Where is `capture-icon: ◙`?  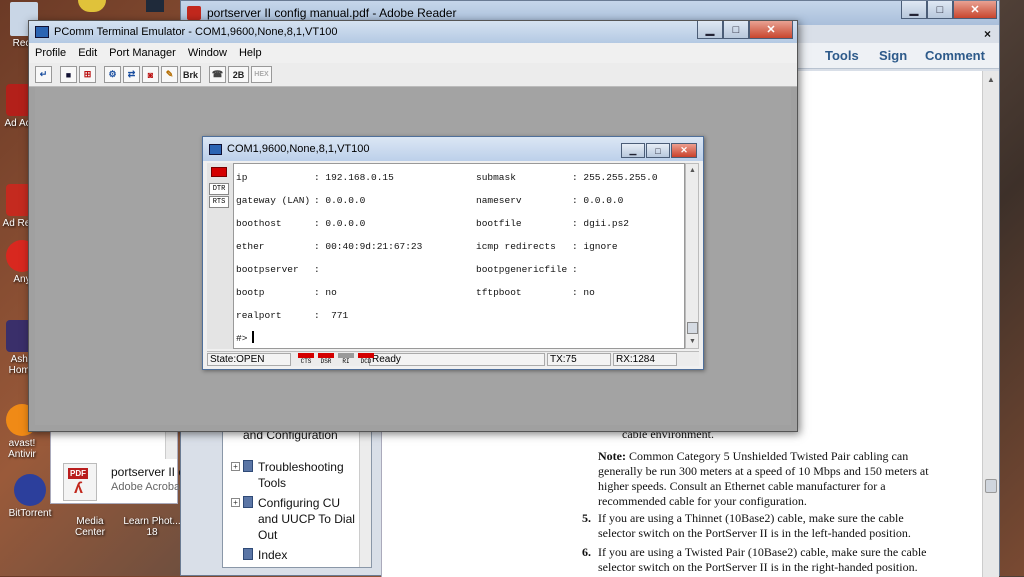 capture-icon: ◙ is located at coordinates (150, 74).